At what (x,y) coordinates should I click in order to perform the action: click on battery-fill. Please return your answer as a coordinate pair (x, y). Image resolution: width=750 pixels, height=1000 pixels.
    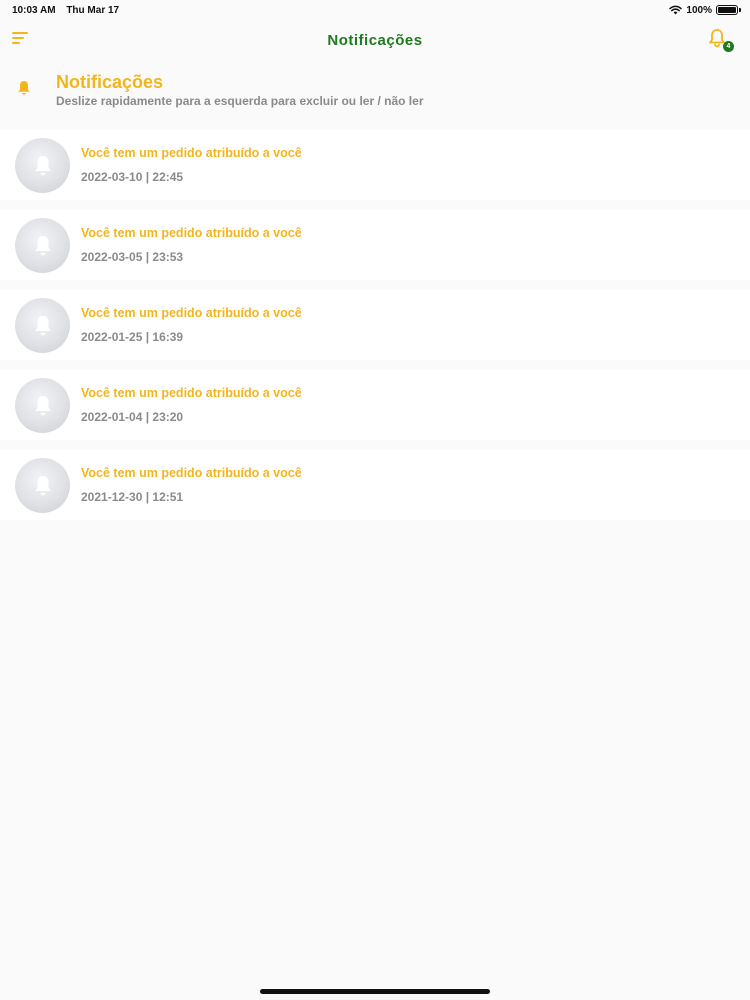
    Looking at the image, I should click on (727, 10).